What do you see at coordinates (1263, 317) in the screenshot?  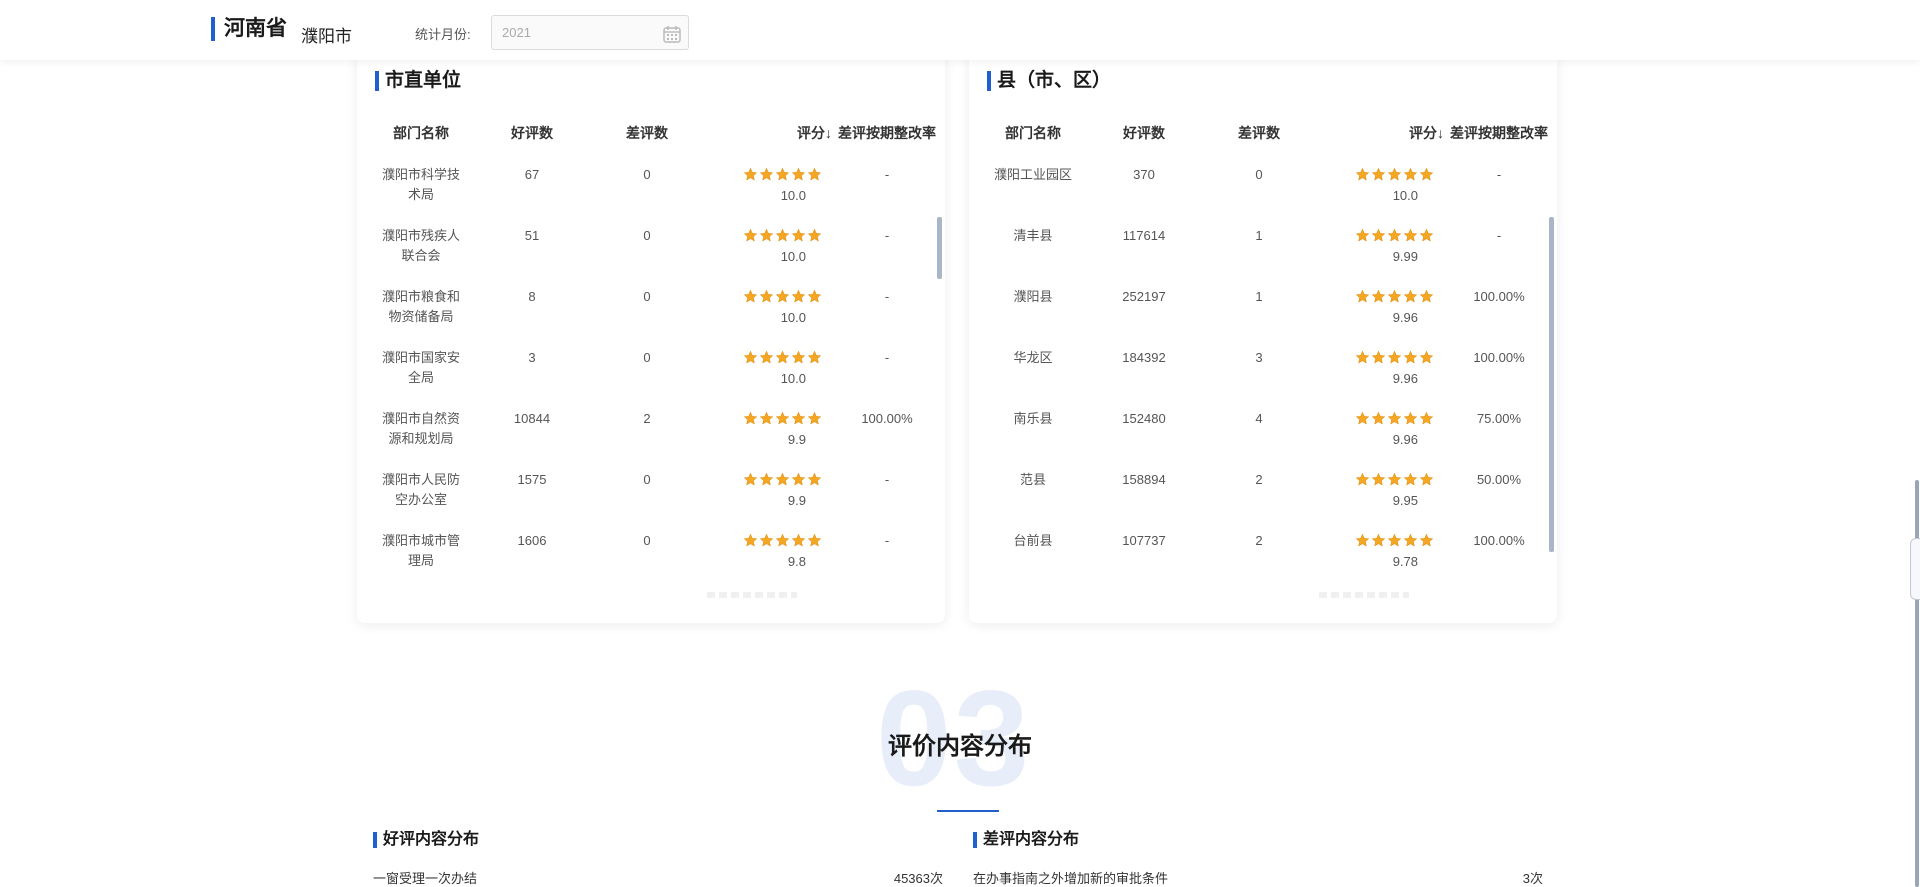 I see `table-row: 濮阳县 252197 1 9.96 100.00%` at bounding box center [1263, 317].